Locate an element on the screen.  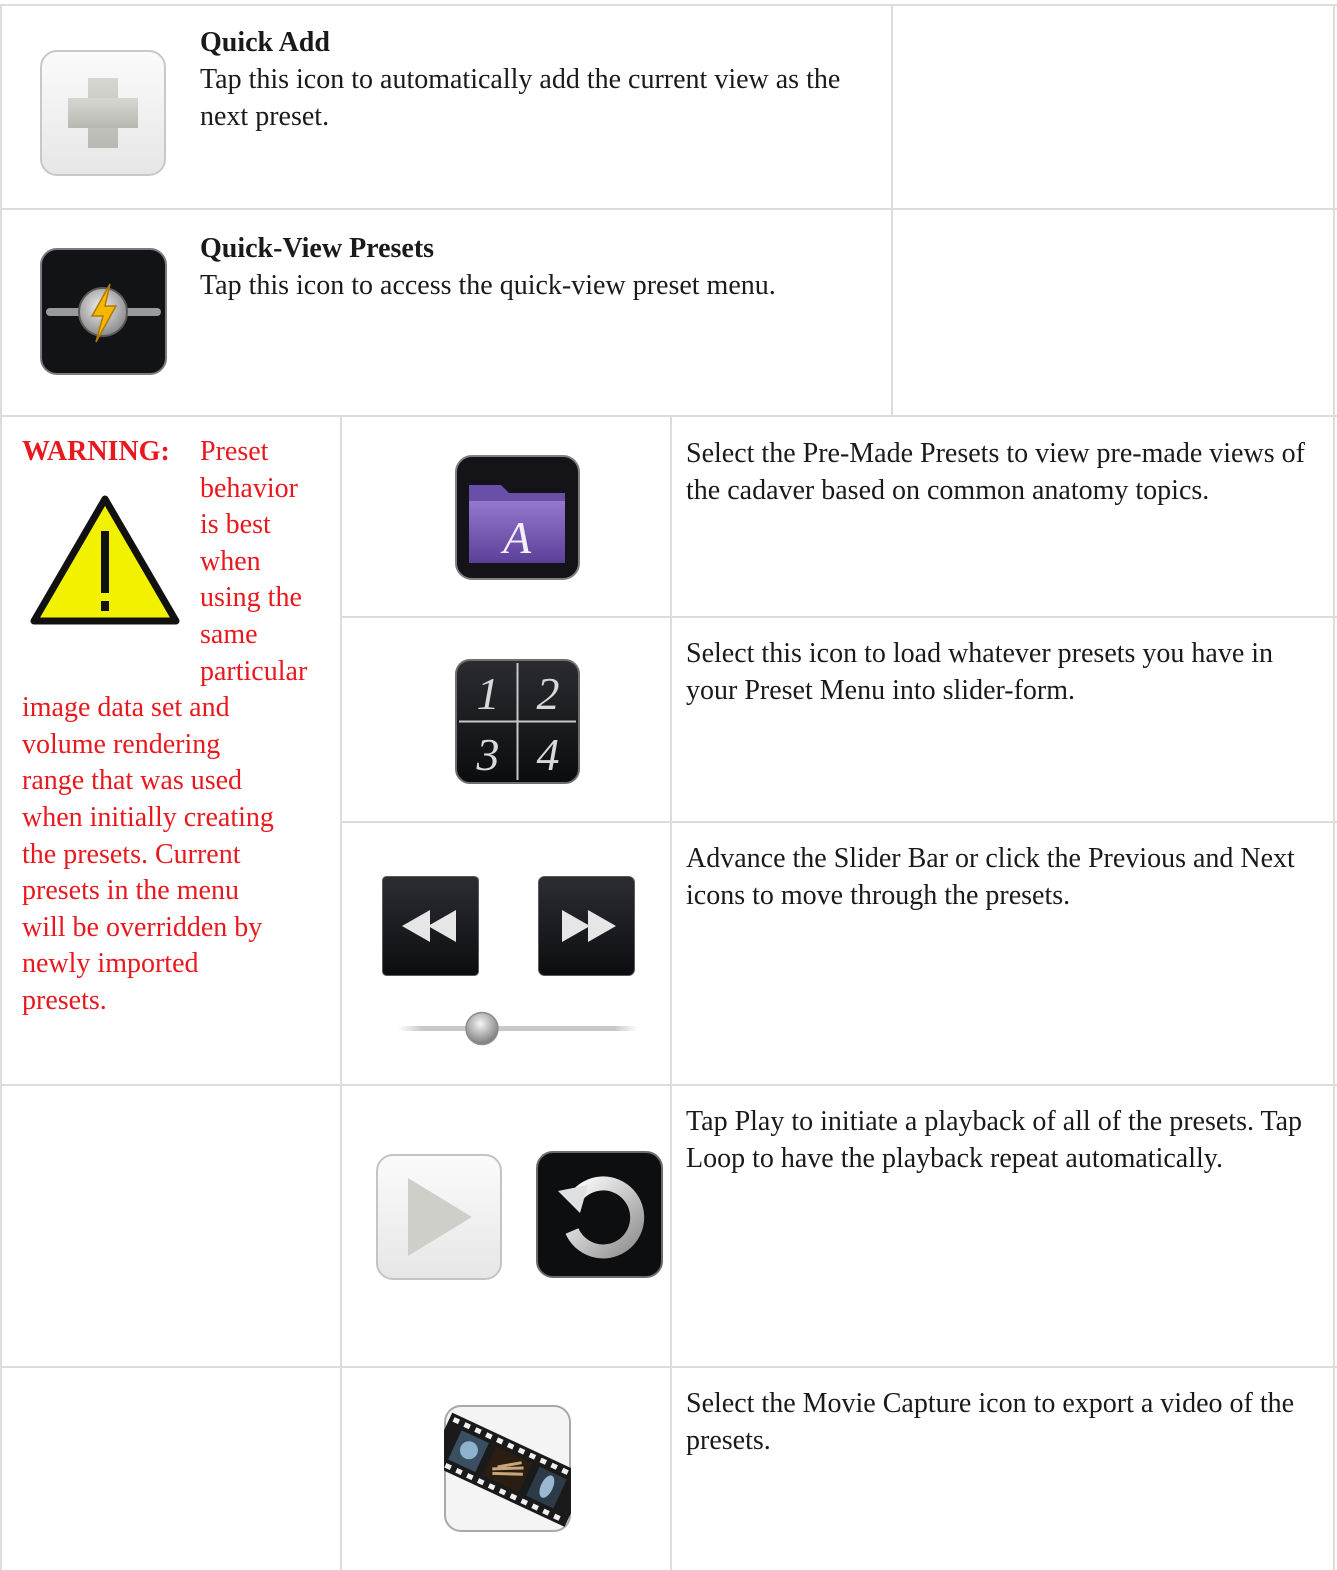
warning-line: volume rendering is located at coordinates (121, 744).